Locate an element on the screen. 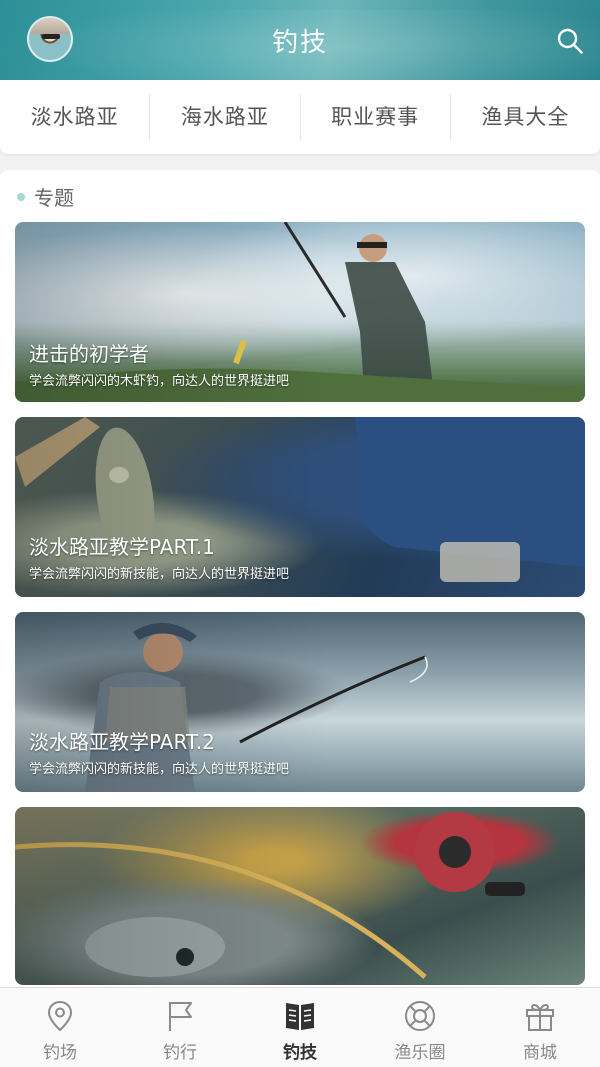 This screenshot has width=600, height=1067. nav-label: 钓行 is located at coordinates (180, 1053).